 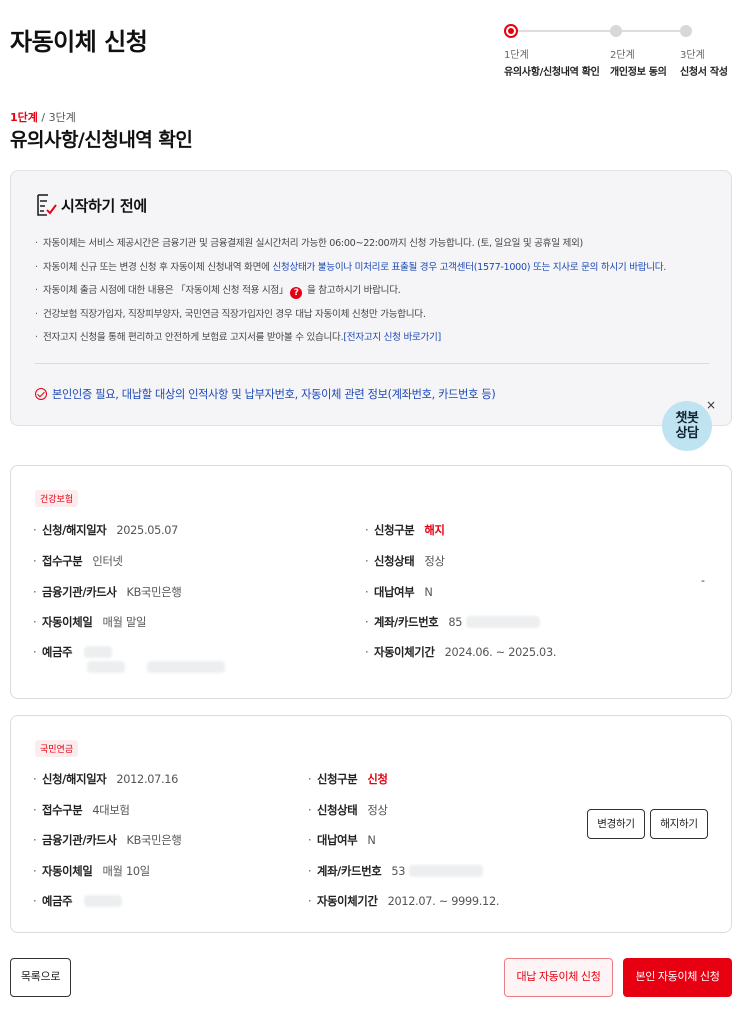 I want to click on field-receipt: 접수구분 인터넷, so click(x=78, y=561).